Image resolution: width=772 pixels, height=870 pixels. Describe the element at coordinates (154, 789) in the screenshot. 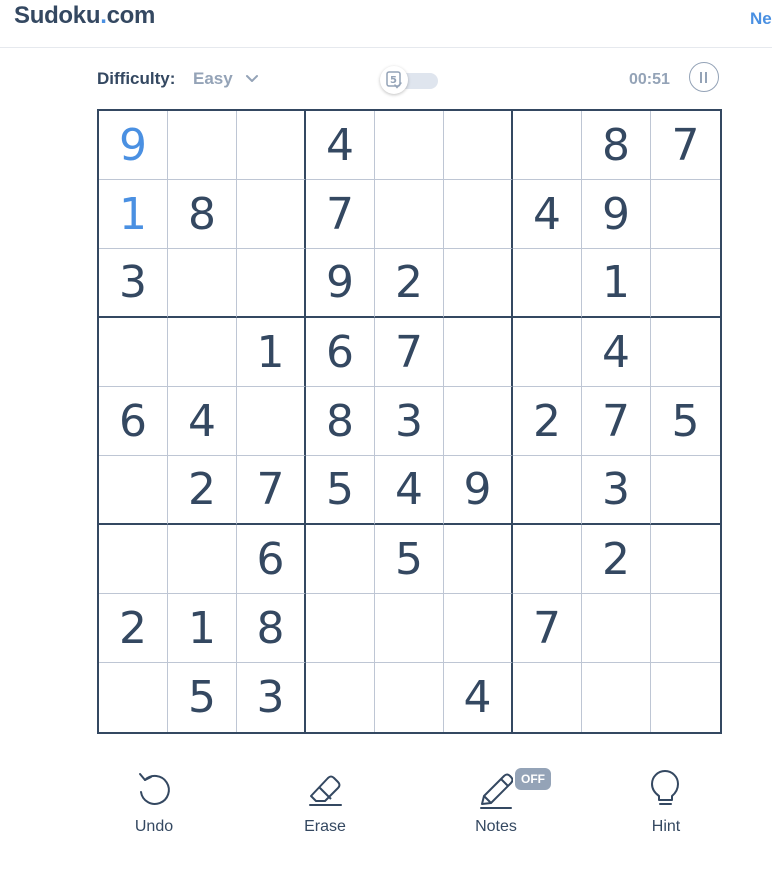

I see `undo-icon` at that location.